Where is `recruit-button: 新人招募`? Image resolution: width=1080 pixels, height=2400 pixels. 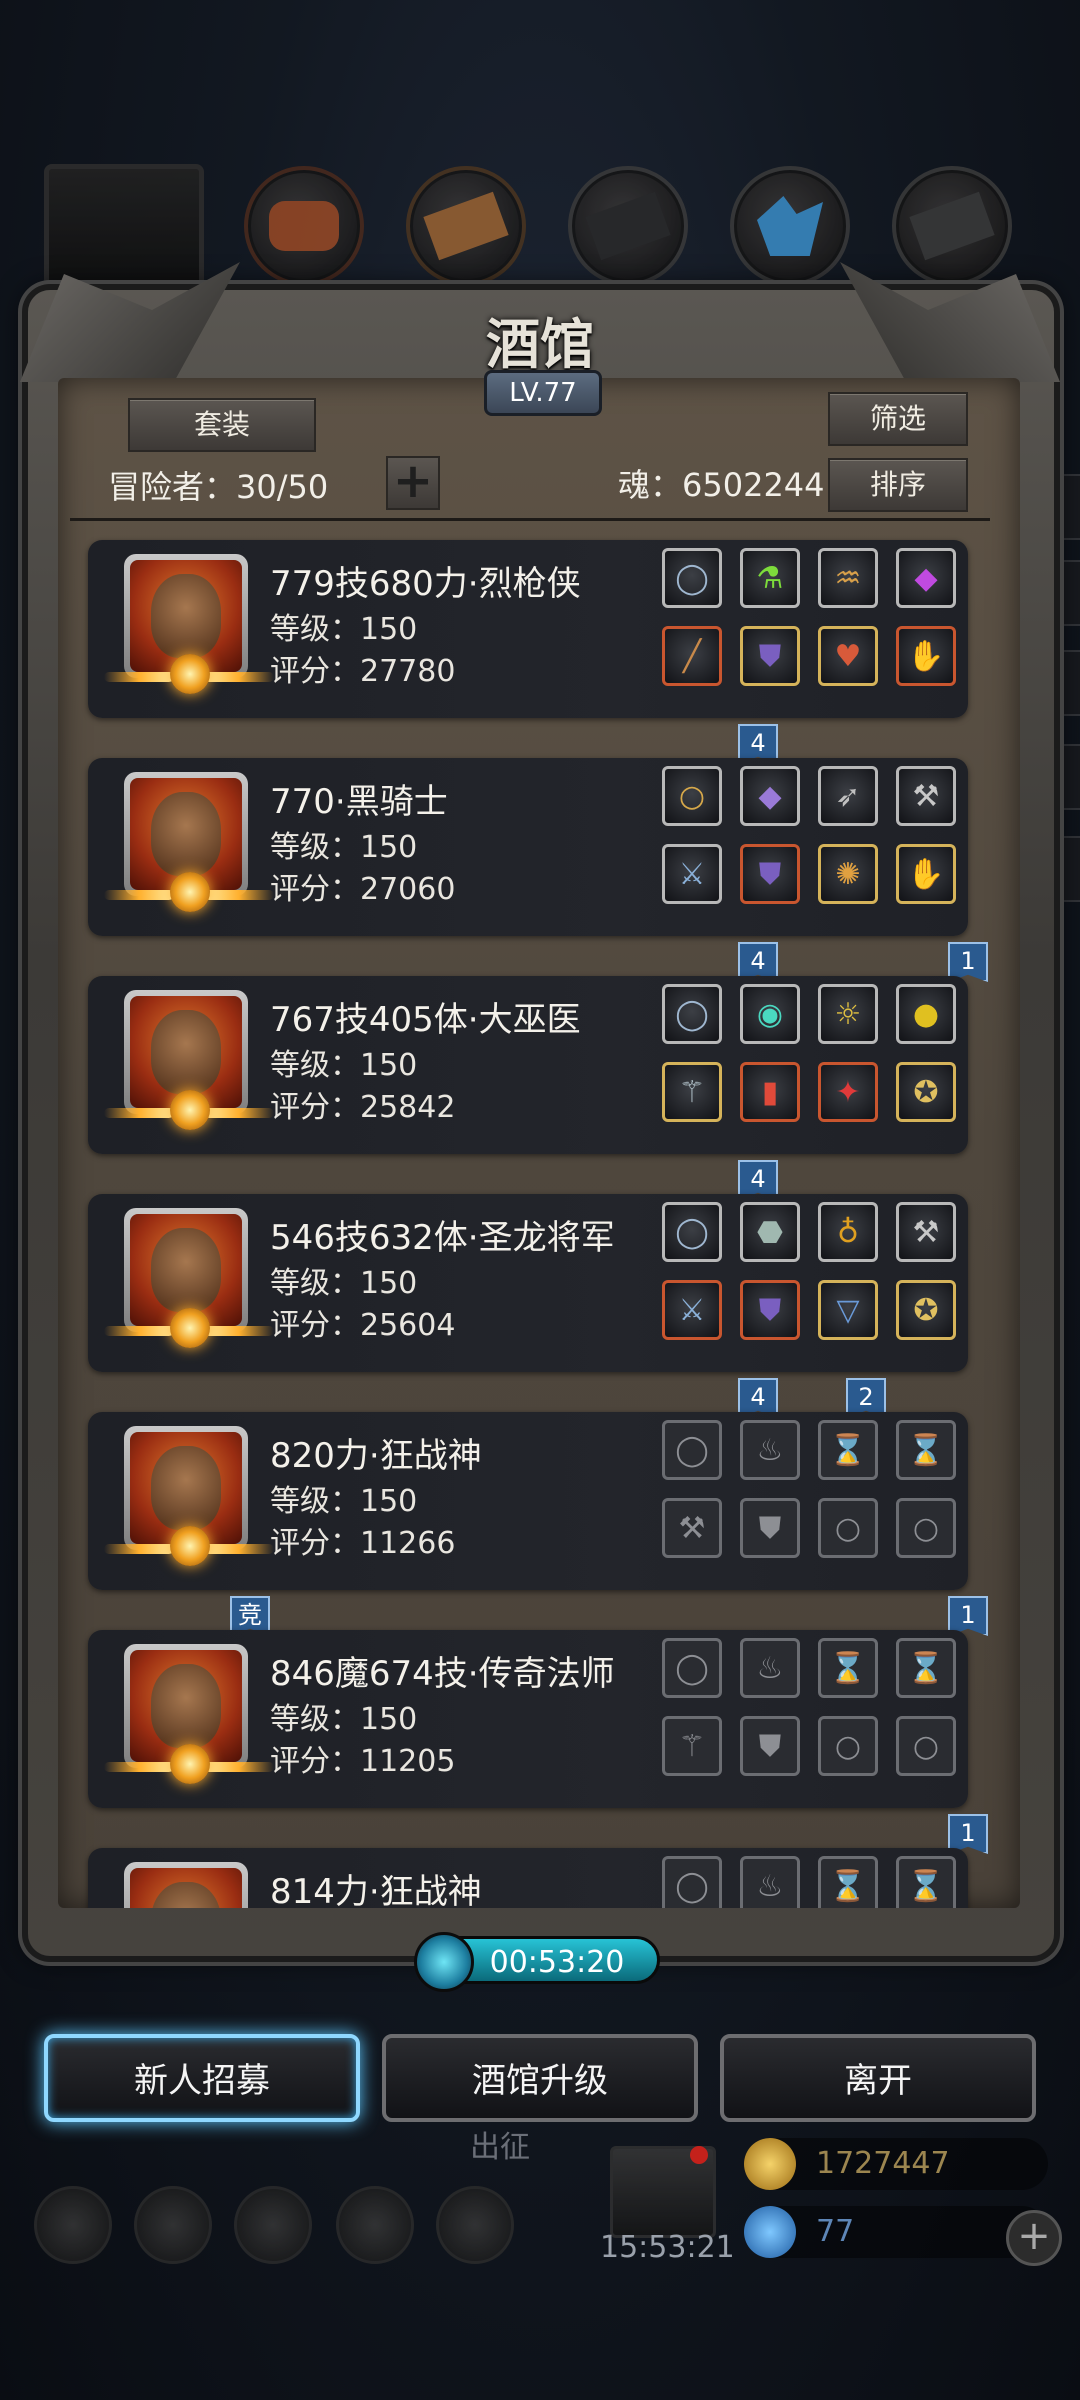 recruit-button: 新人招募 is located at coordinates (202, 2078).